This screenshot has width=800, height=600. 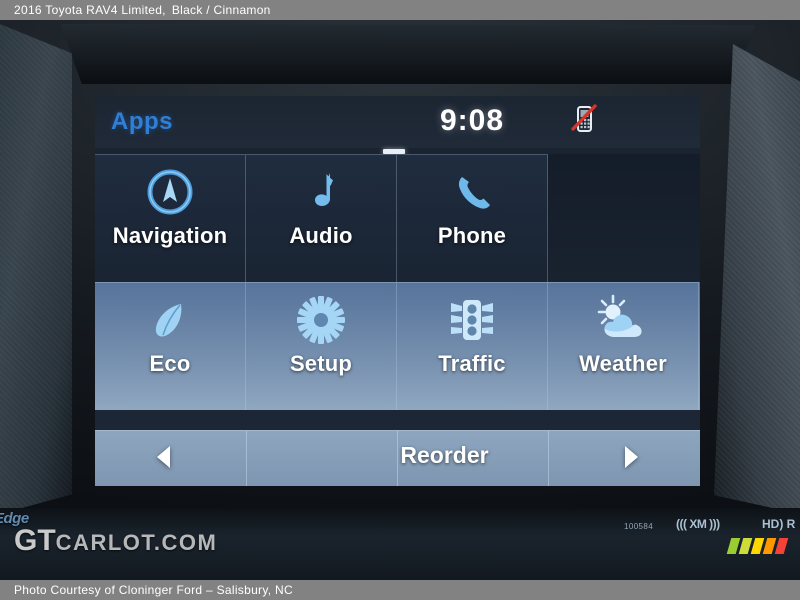 I want to click on app-tile-audio: Audio, so click(x=321, y=218).